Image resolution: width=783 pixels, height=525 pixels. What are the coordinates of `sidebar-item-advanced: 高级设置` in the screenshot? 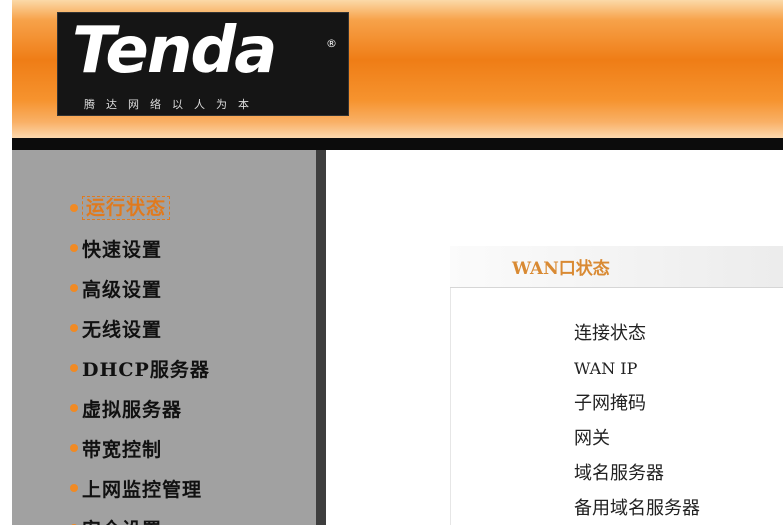 It's located at (140, 288).